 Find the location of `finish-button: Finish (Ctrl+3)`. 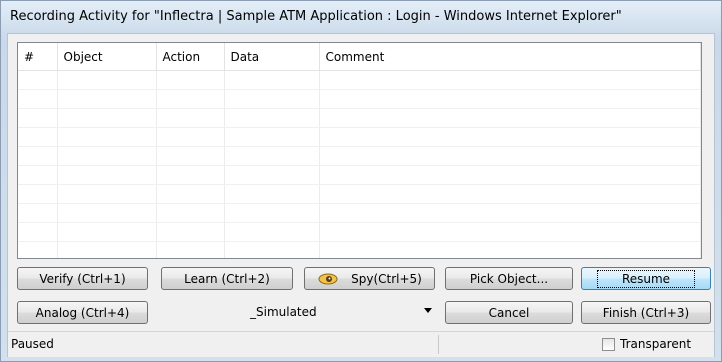

finish-button: Finish (Ctrl+3) is located at coordinates (646, 312).